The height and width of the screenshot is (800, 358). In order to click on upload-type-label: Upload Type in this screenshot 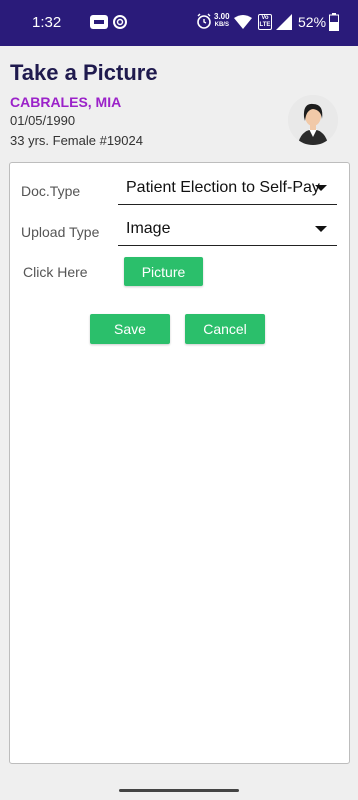, I will do `click(60, 232)`.